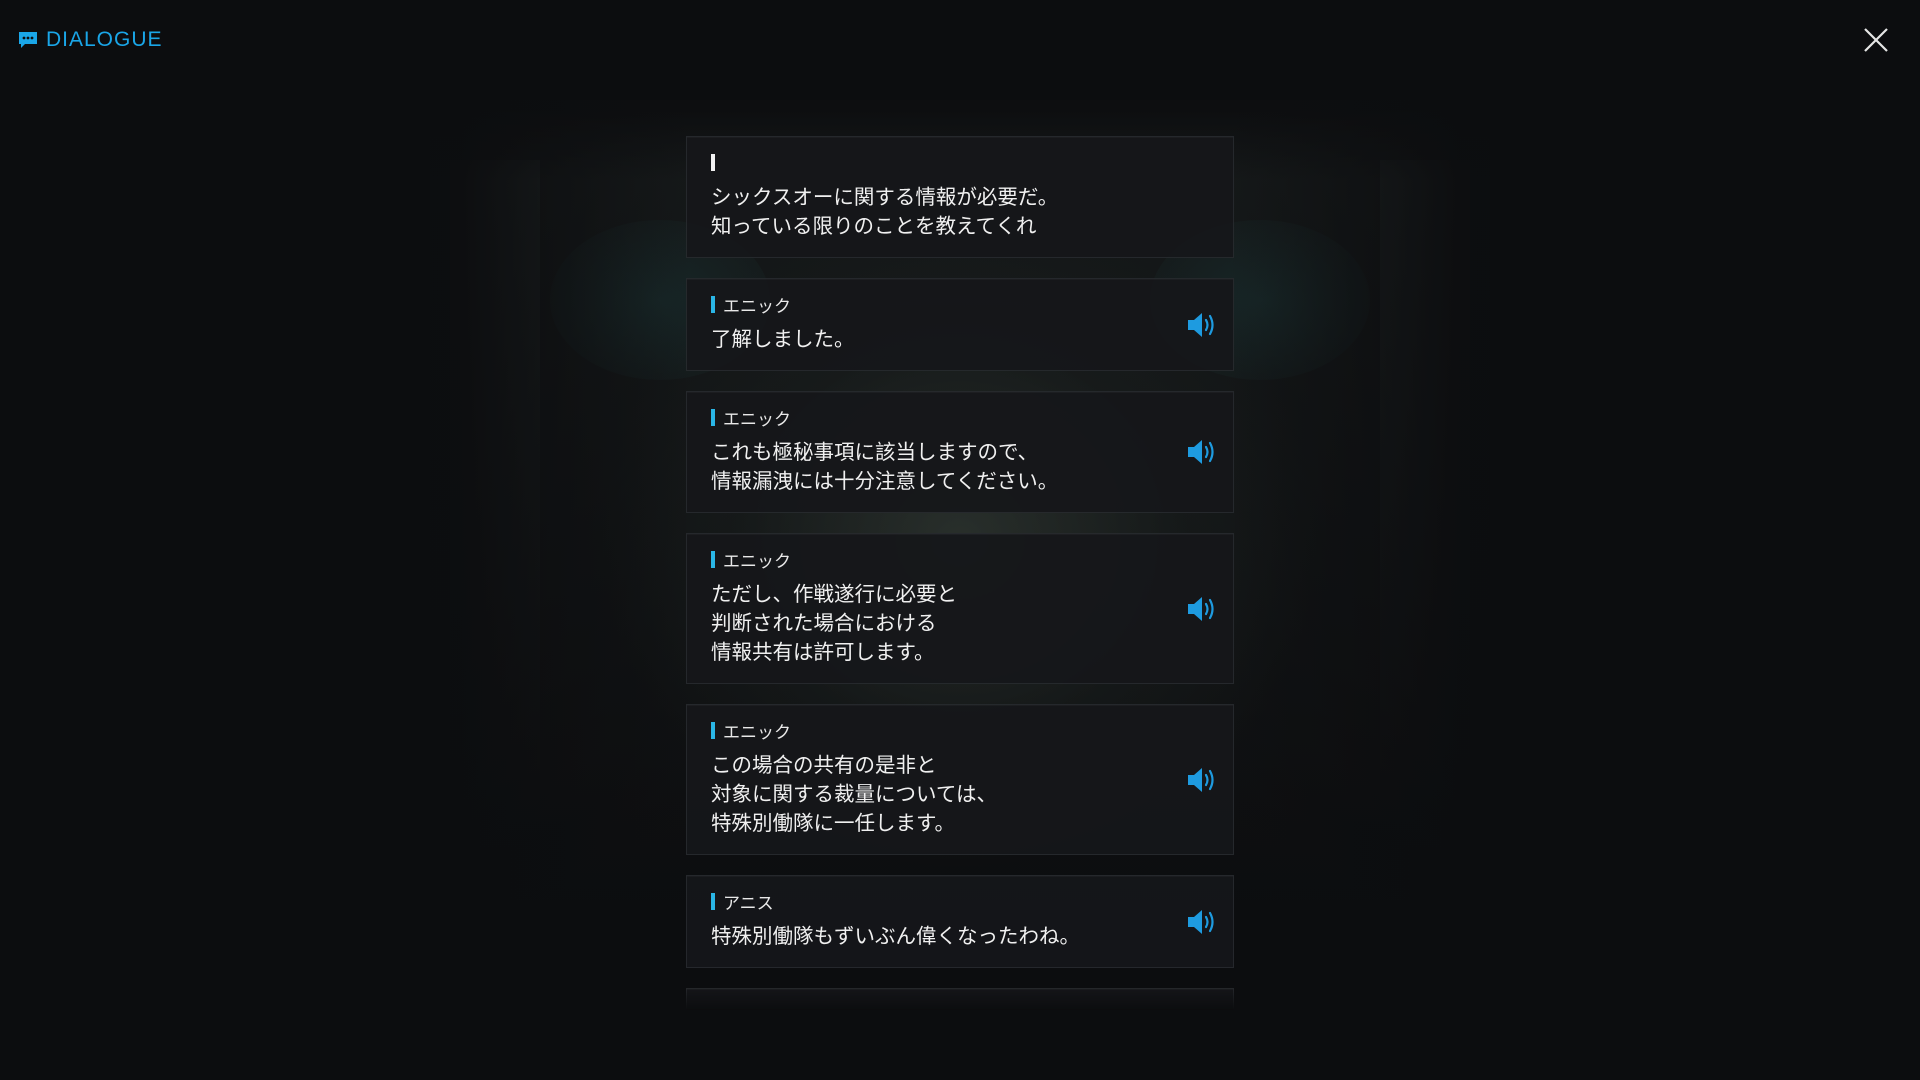  What do you see at coordinates (28, 40) in the screenshot?
I see `chat-bubble-icon` at bounding box center [28, 40].